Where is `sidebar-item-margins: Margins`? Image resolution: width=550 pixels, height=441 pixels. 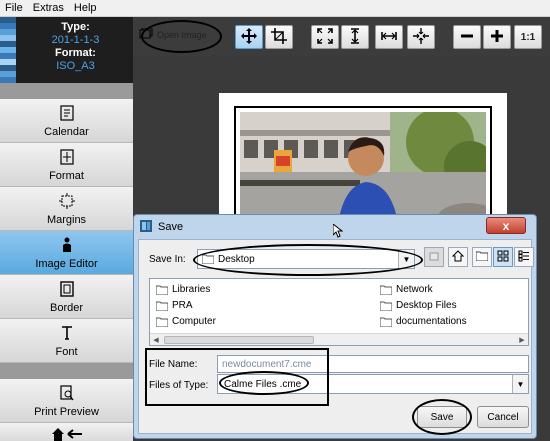
sidebar-item-margins: Margins is located at coordinates (66, 209).